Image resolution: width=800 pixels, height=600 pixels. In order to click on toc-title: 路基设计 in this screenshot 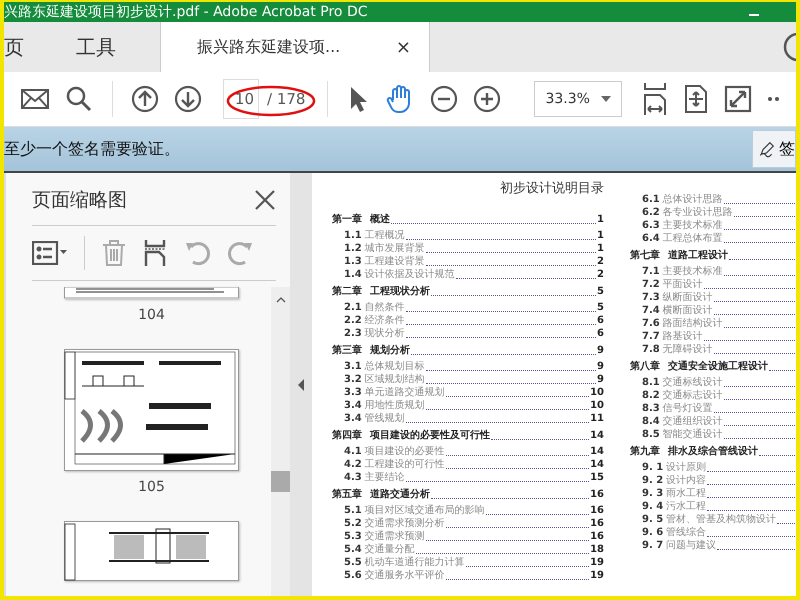, I will do `click(682, 337)`.